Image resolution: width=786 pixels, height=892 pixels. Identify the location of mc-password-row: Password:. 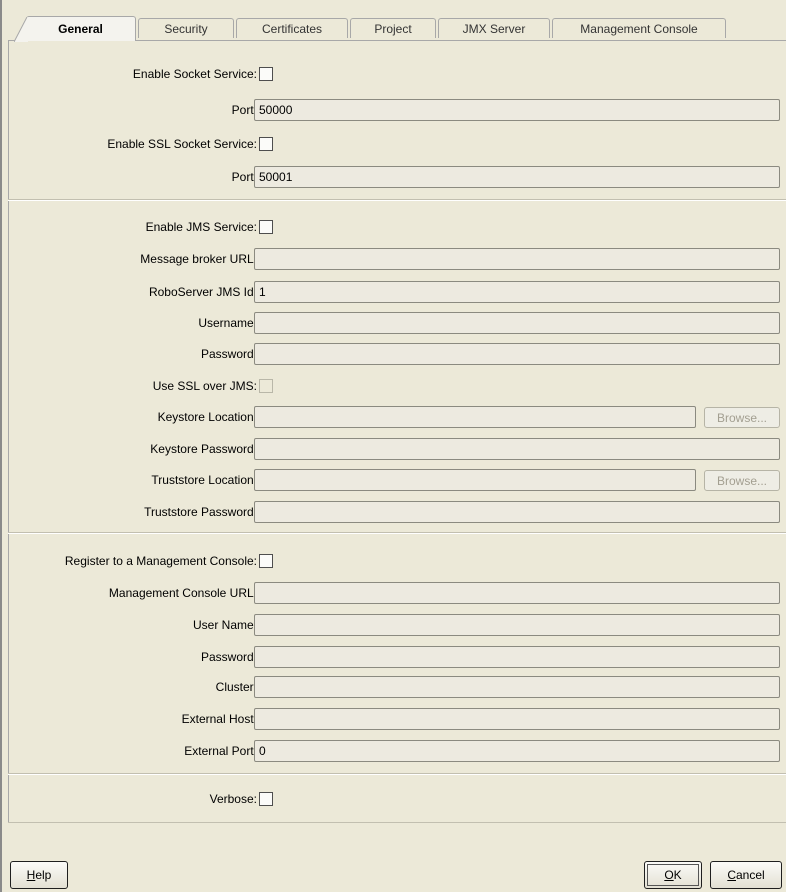
(397, 657).